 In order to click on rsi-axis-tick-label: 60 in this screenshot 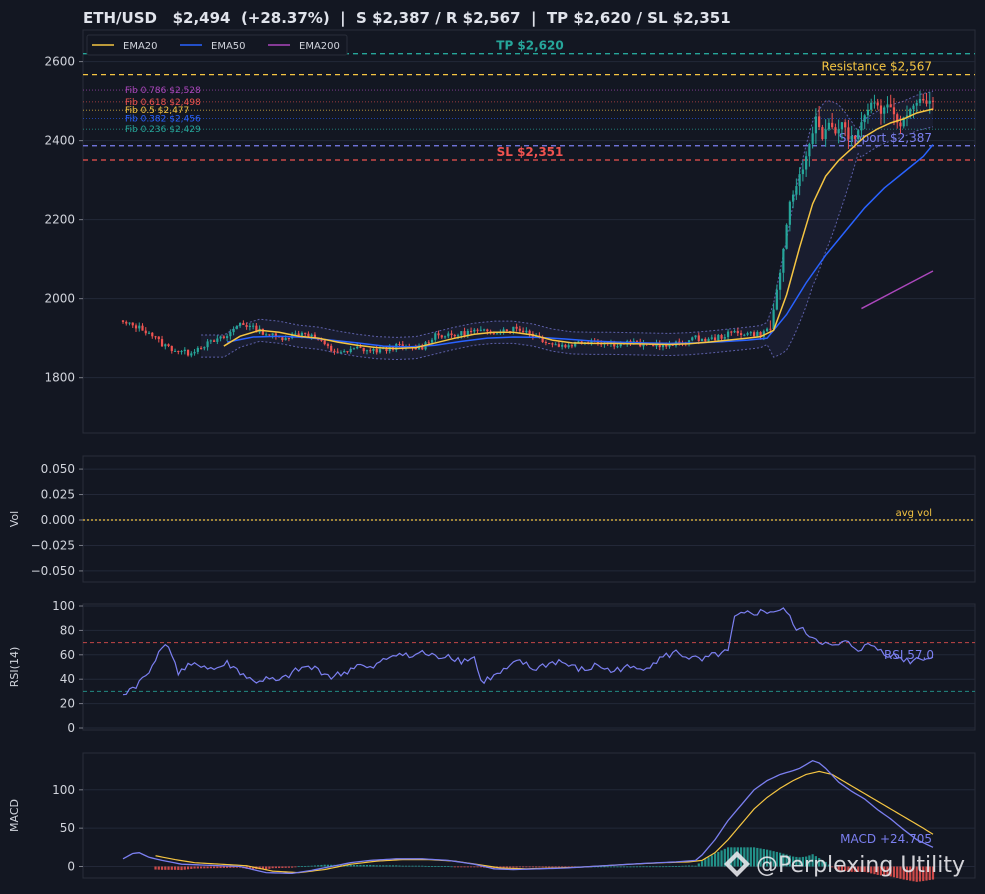, I will do `click(67, 655)`.